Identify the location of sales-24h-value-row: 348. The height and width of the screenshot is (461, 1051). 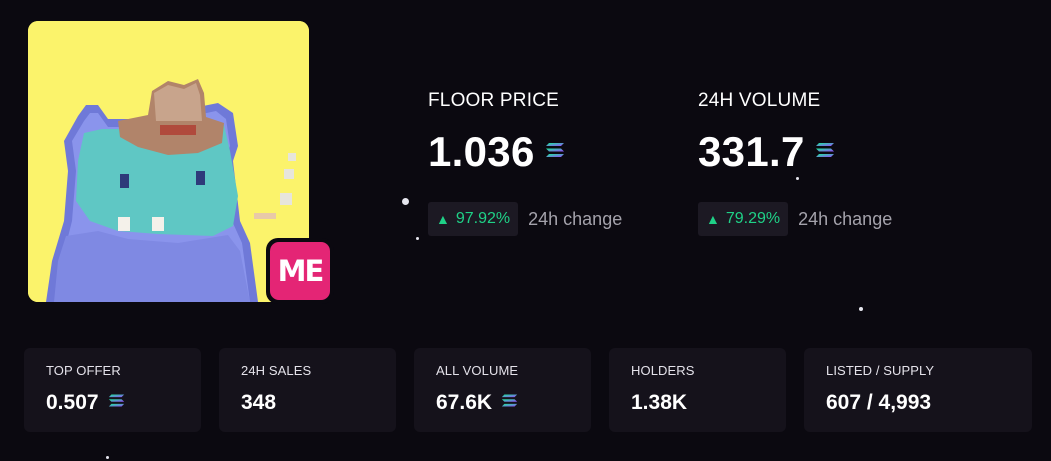
(258, 403).